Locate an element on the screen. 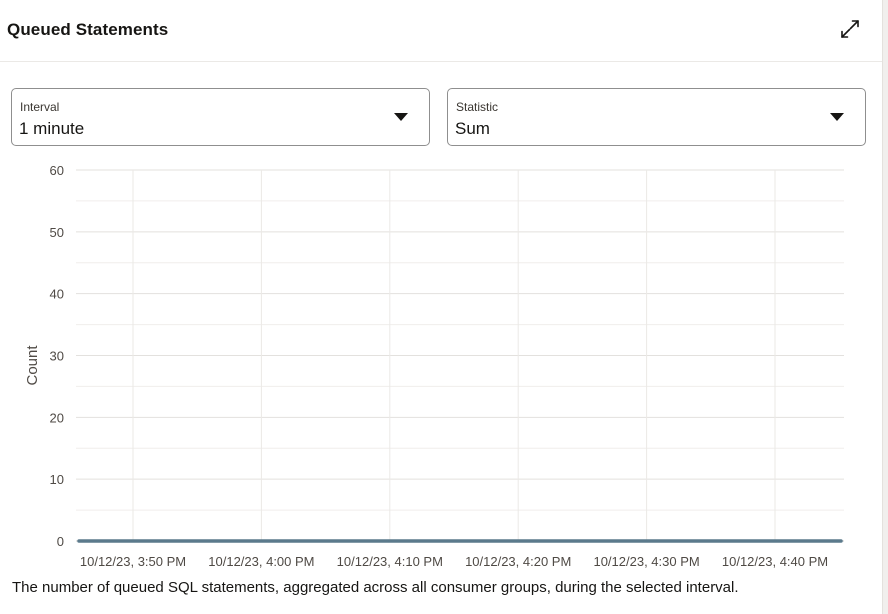 This screenshot has width=888, height=614. x-tick-label: 10/12/23, 4:30 PM is located at coordinates (646, 561).